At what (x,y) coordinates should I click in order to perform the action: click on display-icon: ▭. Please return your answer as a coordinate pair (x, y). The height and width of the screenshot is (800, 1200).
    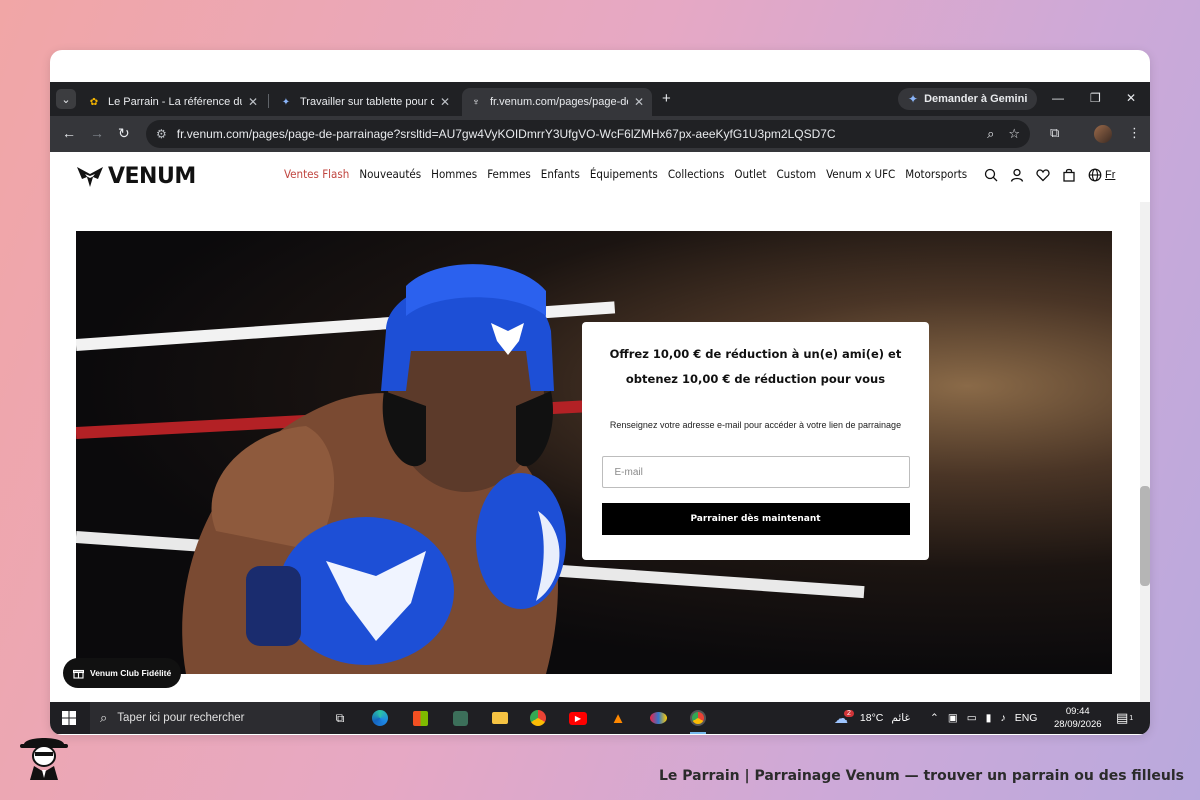
    Looking at the image, I should click on (972, 718).